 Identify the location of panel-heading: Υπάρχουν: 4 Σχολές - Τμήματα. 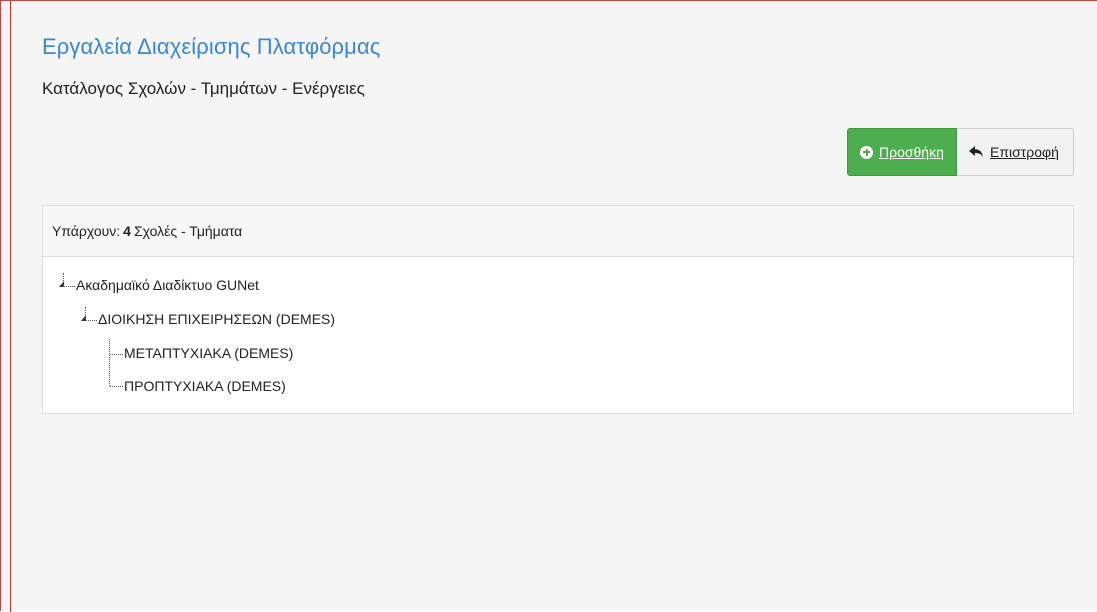
(558, 231).